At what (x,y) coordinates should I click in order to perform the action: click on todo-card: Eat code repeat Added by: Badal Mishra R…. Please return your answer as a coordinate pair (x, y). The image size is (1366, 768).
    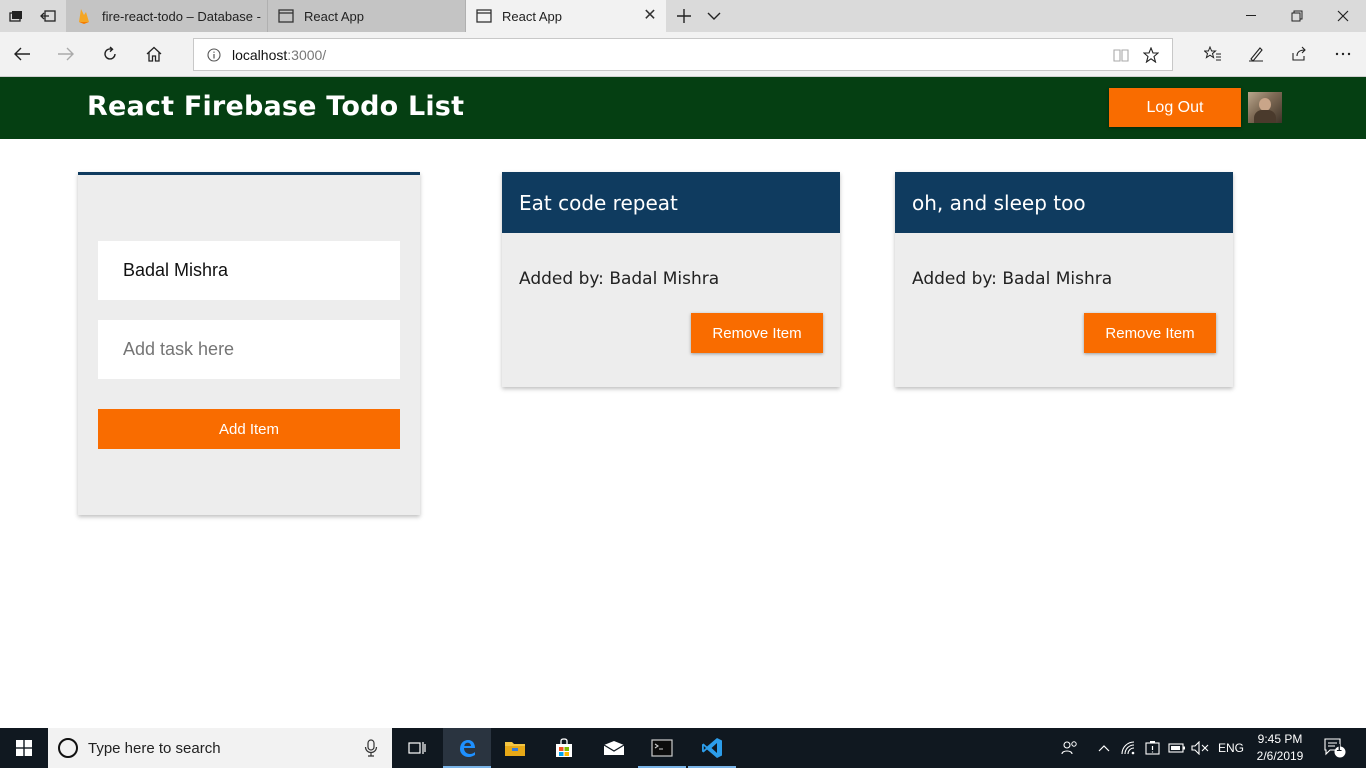
    Looking at the image, I should click on (671, 279).